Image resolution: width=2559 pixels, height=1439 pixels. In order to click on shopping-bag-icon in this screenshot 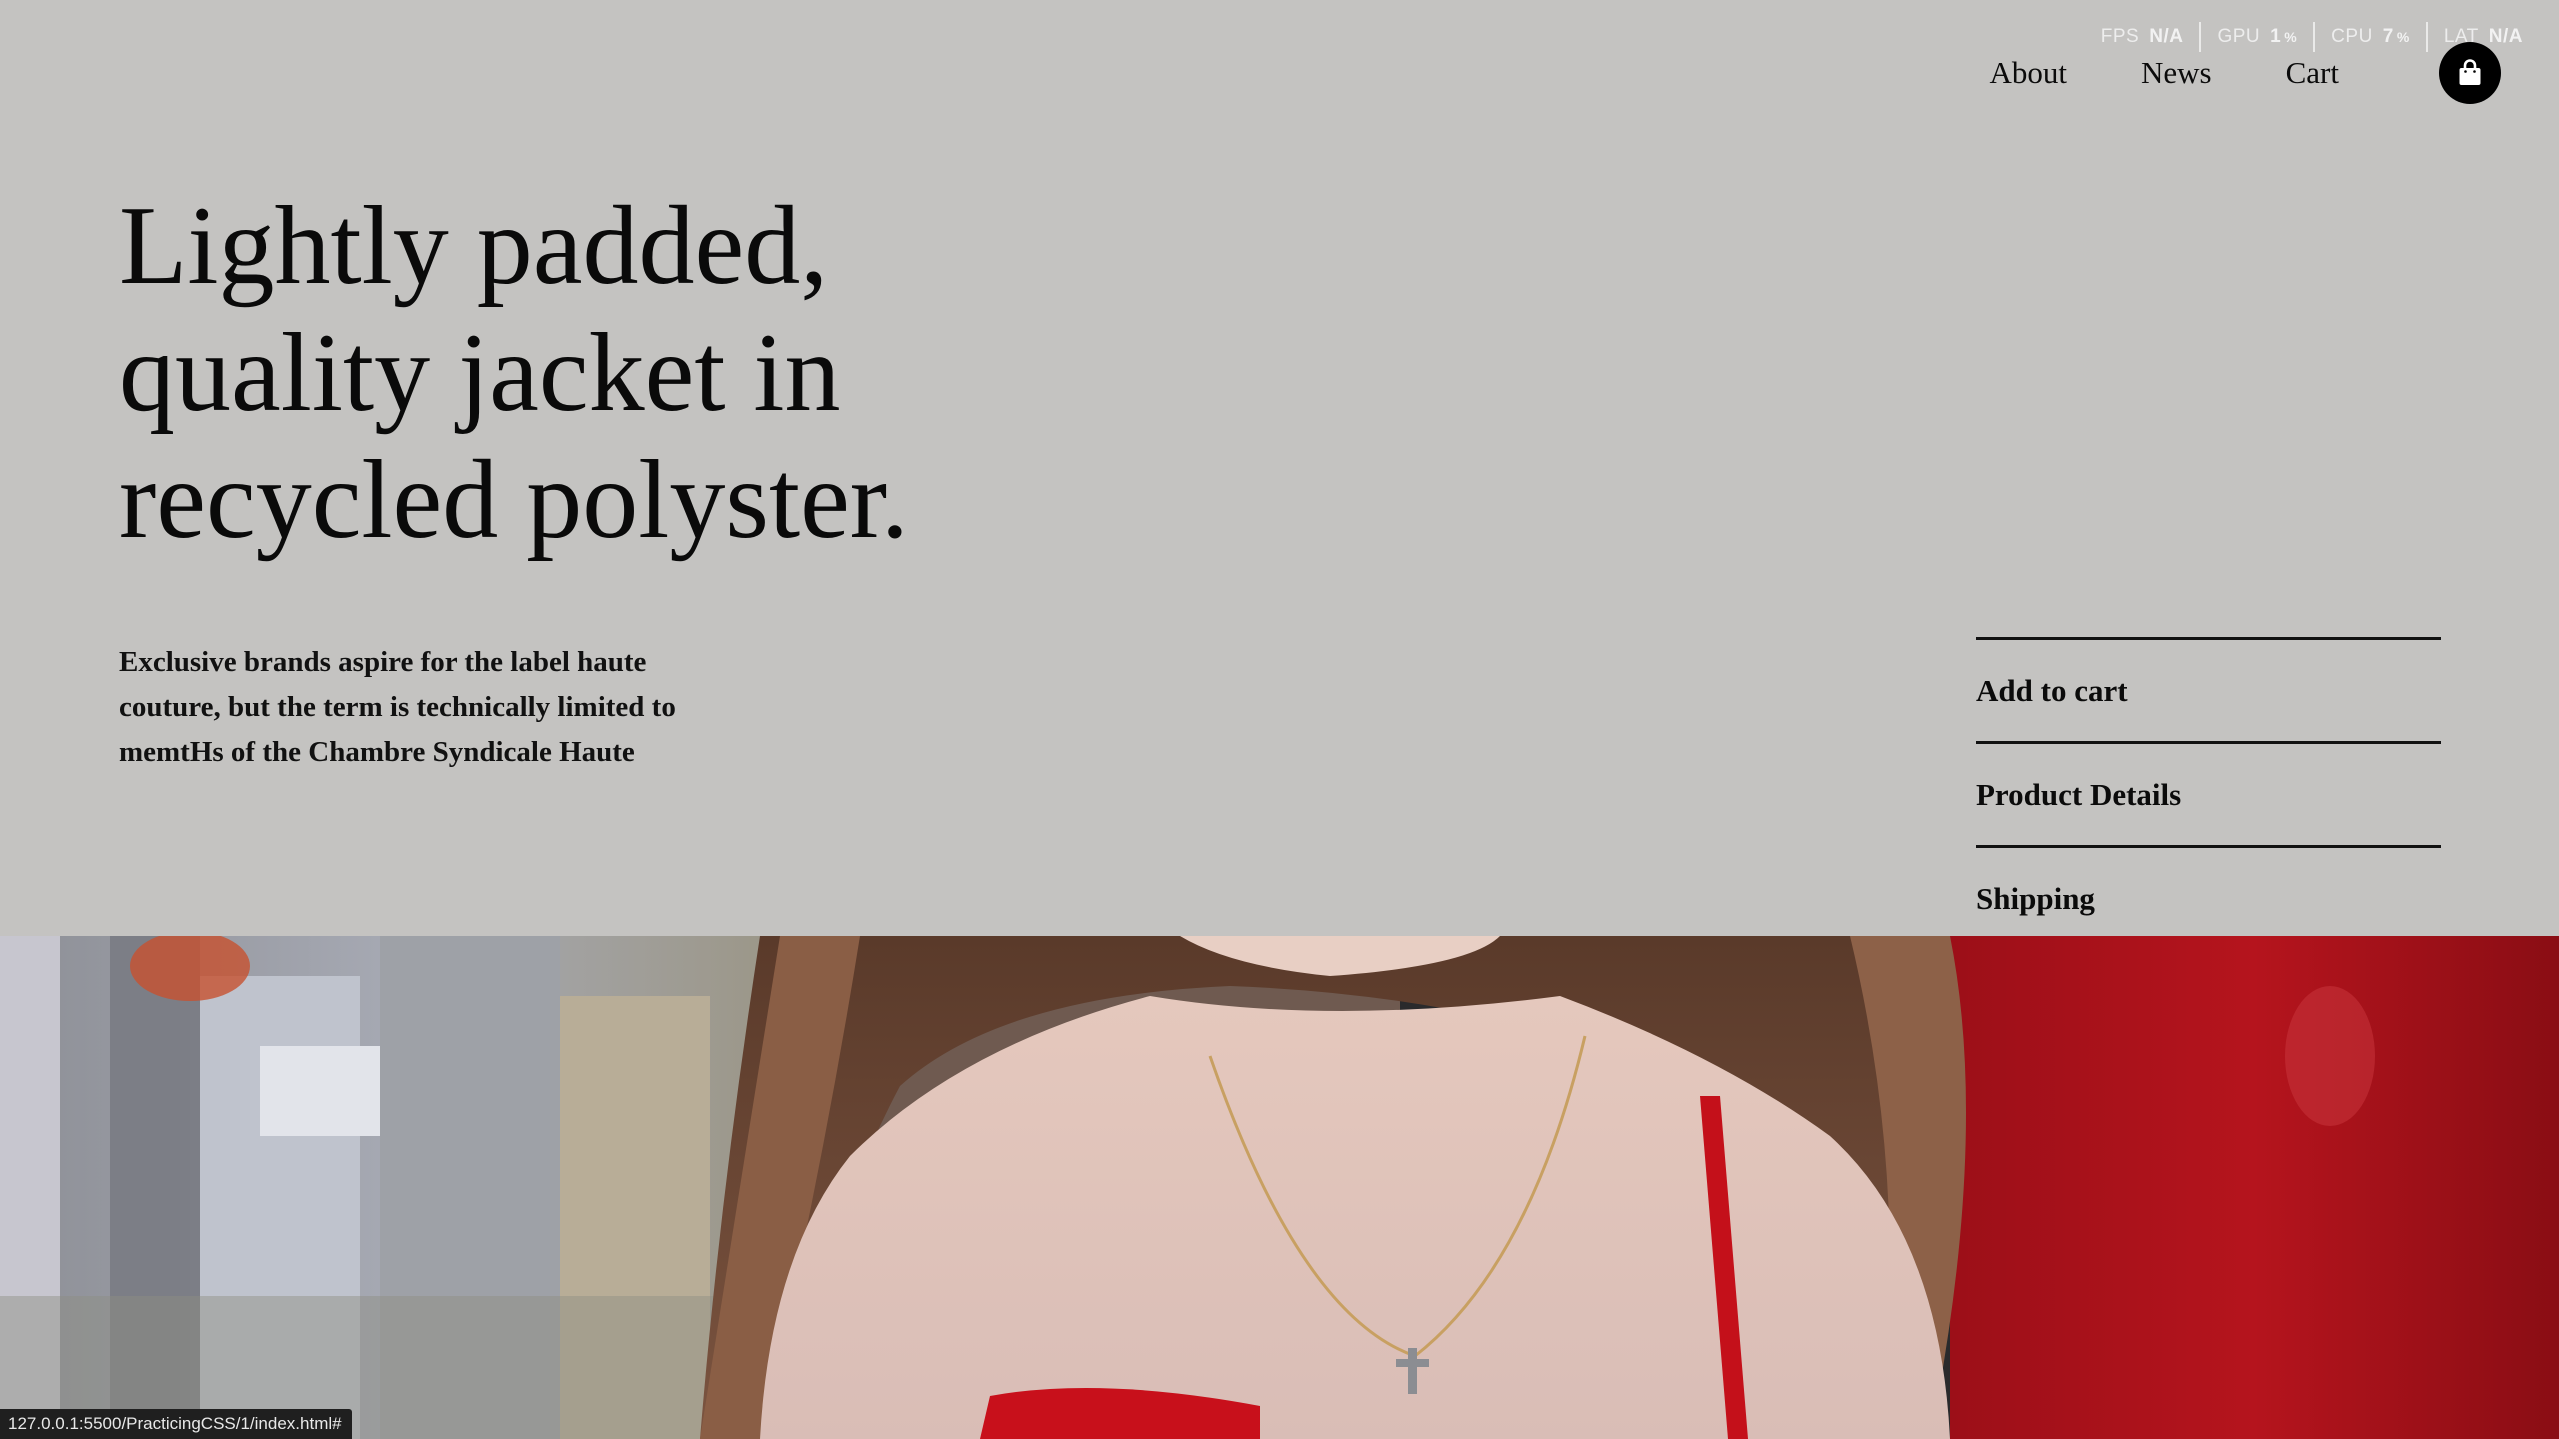, I will do `click(2470, 72)`.